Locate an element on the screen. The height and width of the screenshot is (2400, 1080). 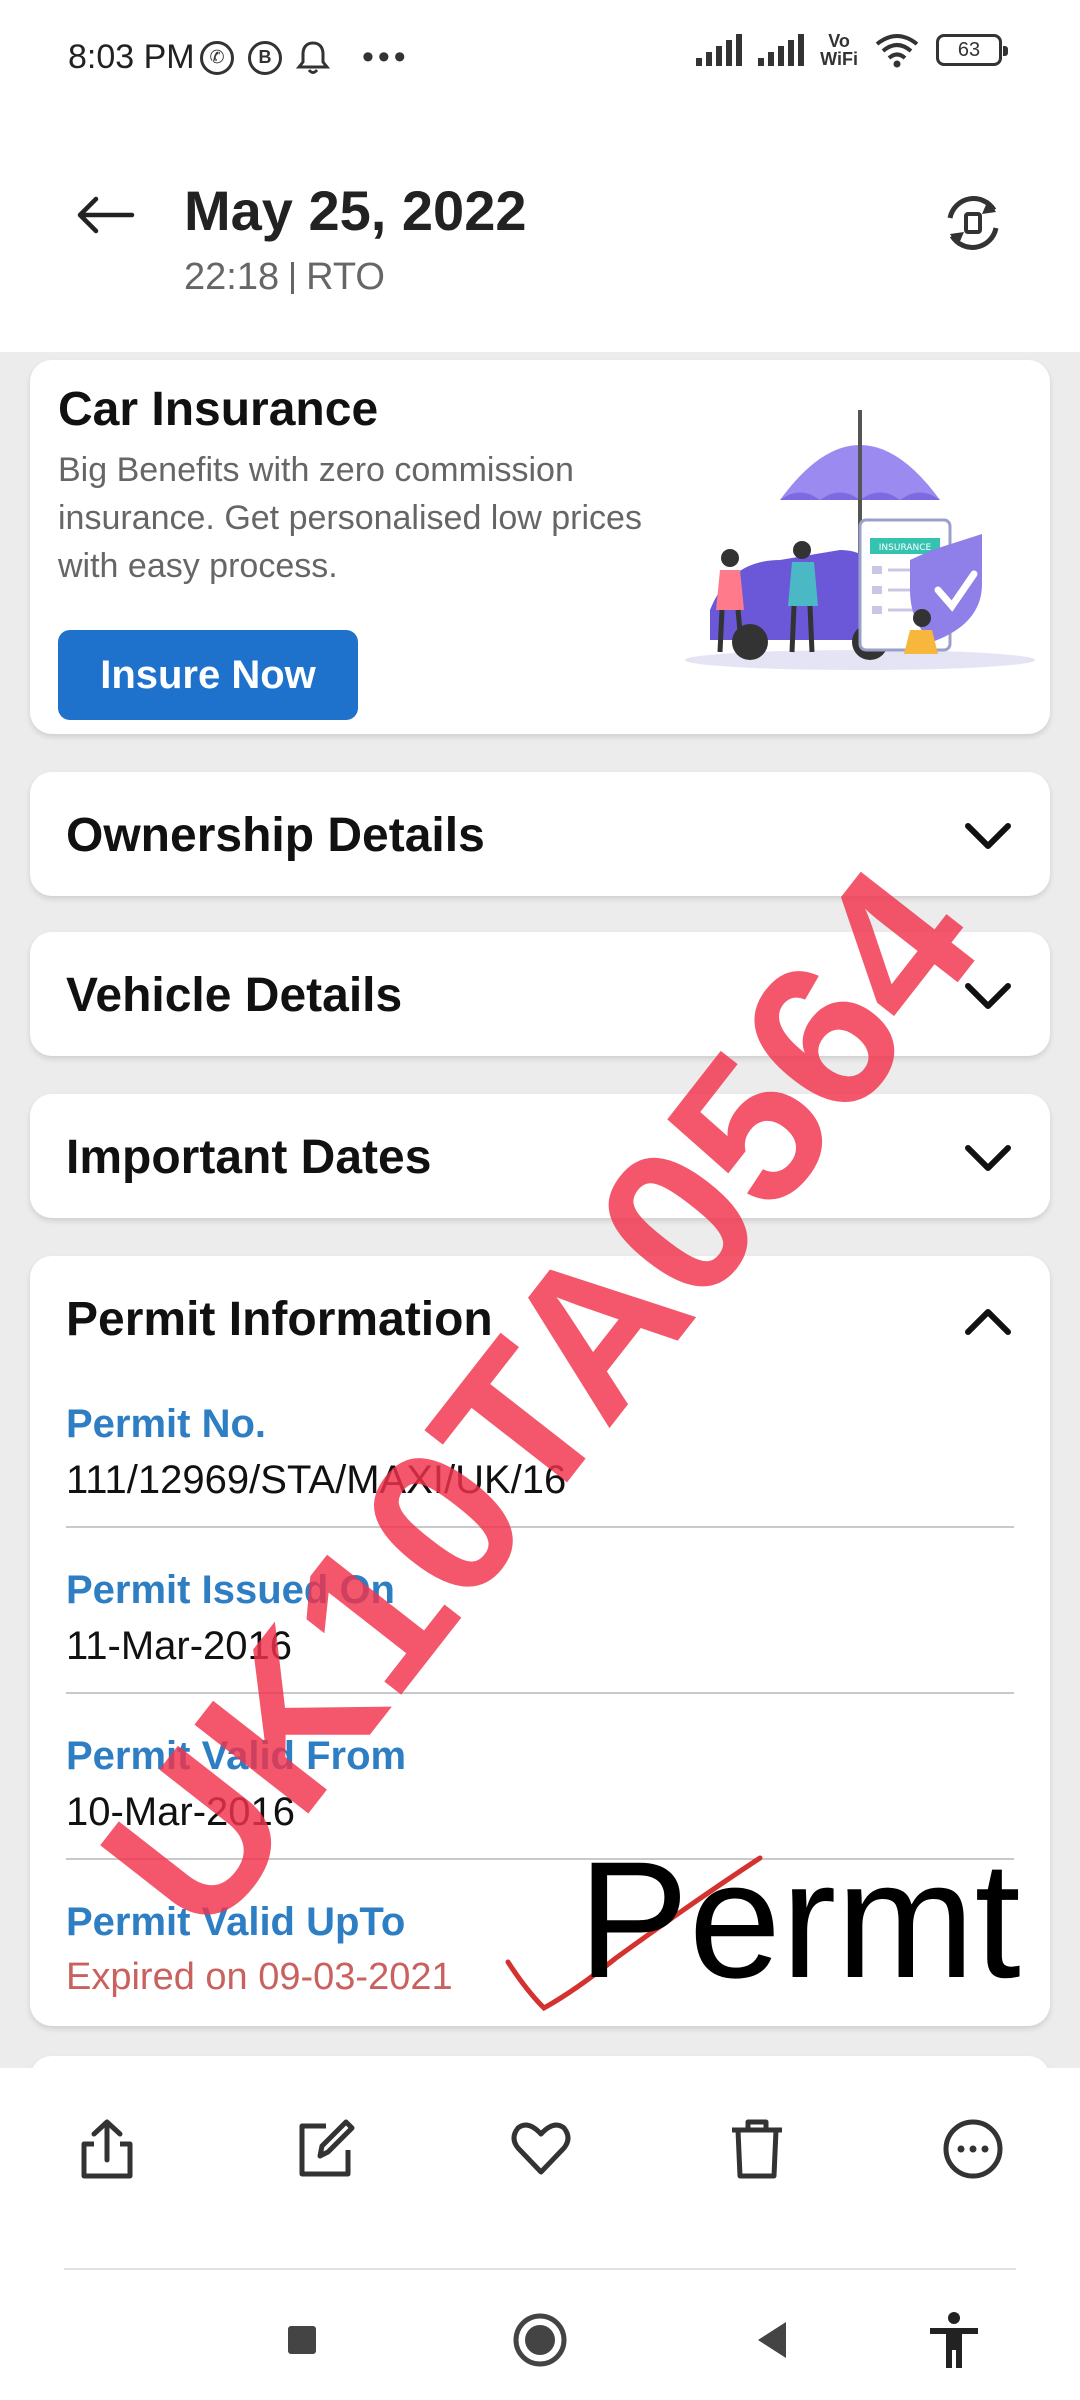
arrow-left-icon is located at coordinates (106, 215).